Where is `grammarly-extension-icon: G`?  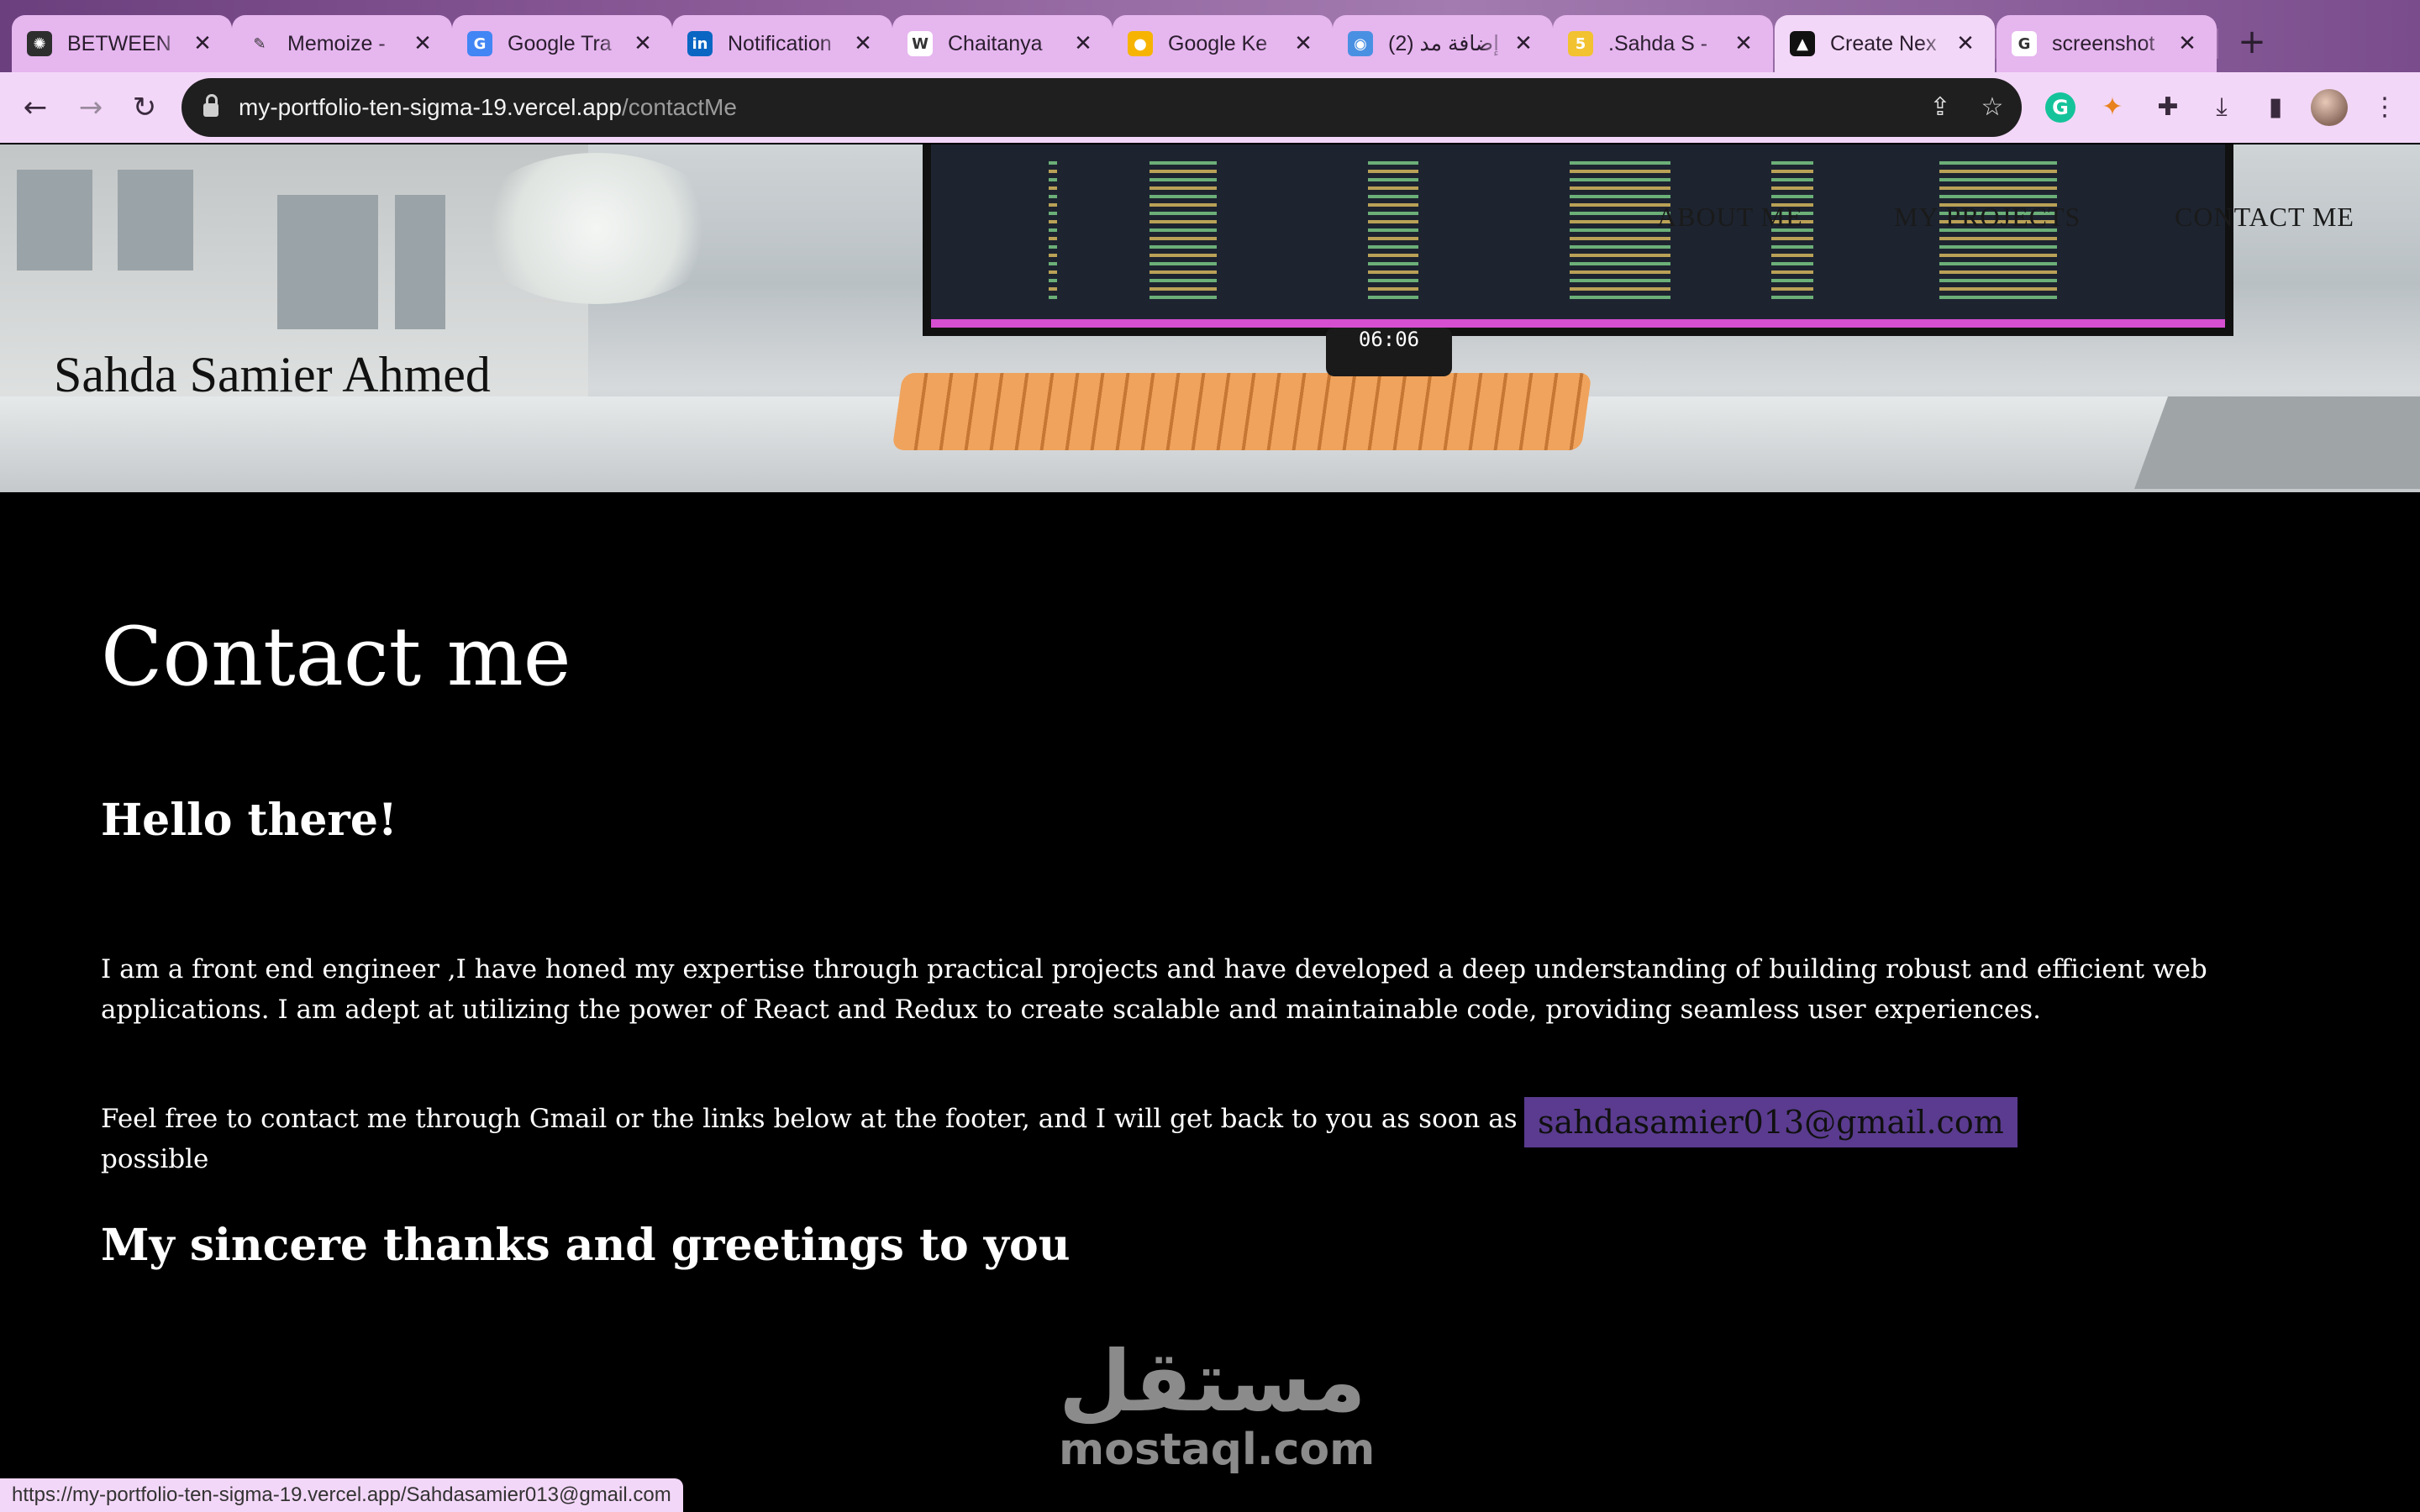 grammarly-extension-icon: G is located at coordinates (2060, 107).